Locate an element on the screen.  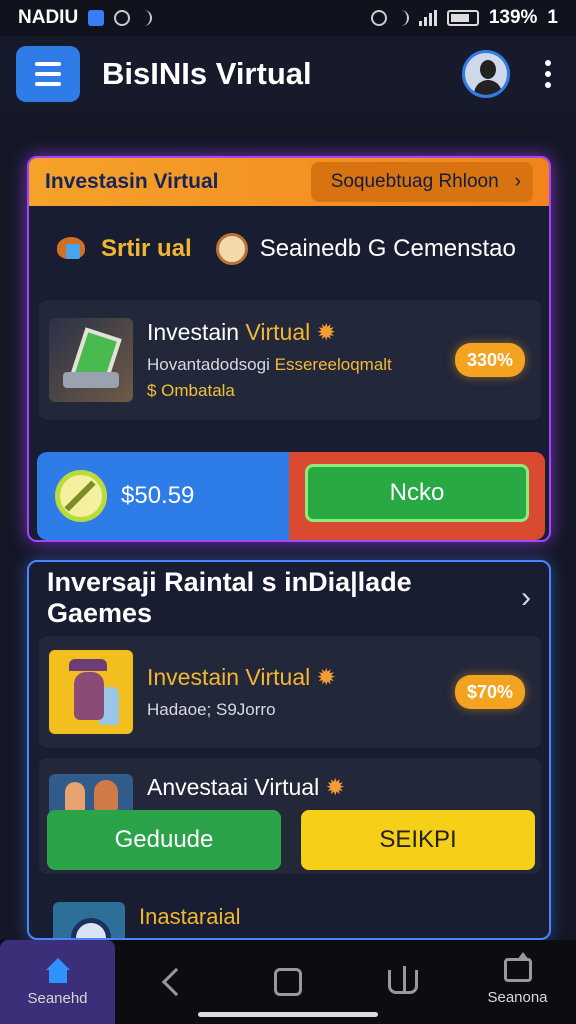
status-right: 139% 1 is located at coordinates (464, 18).